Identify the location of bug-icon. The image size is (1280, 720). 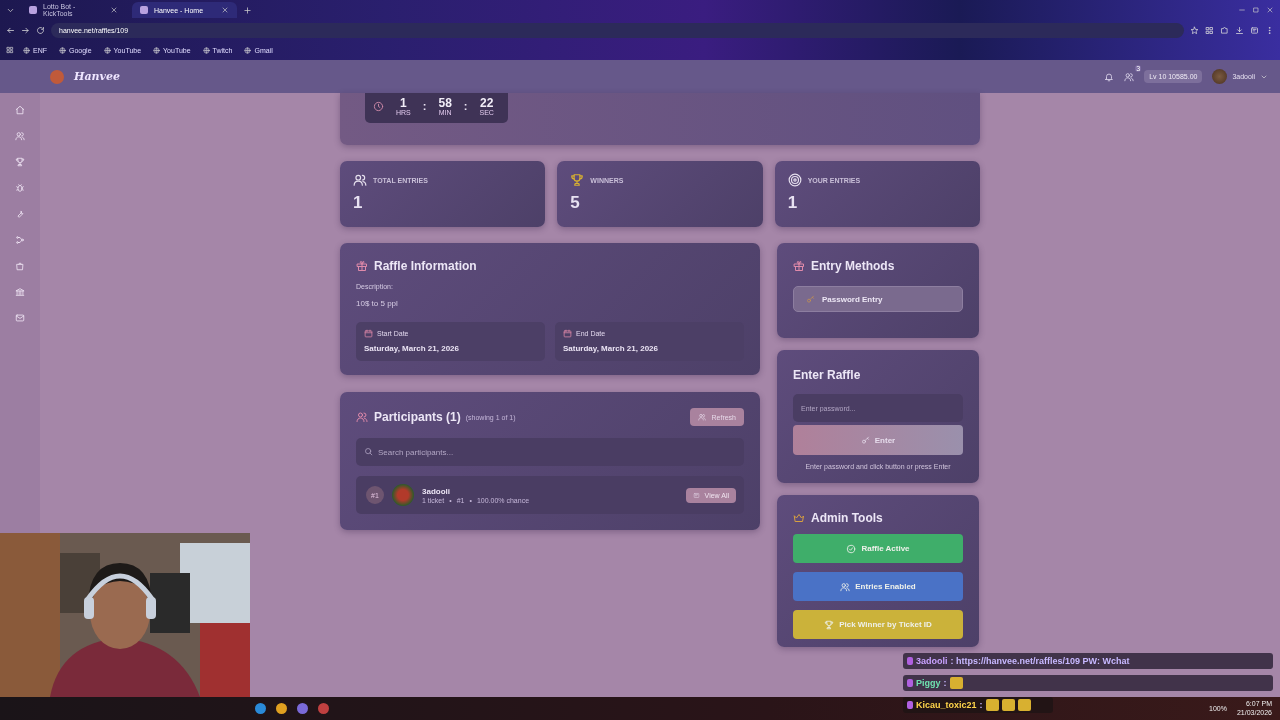
(20, 188).